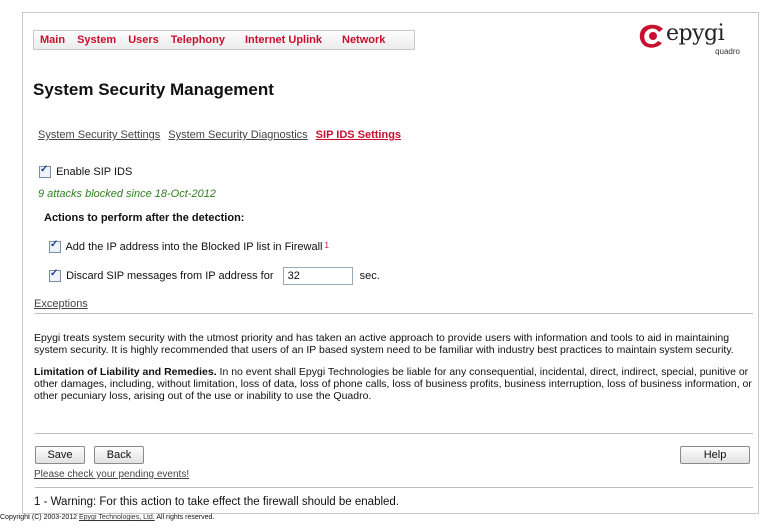  Describe the element at coordinates (96, 40) in the screenshot. I see `menu-system: System` at that location.